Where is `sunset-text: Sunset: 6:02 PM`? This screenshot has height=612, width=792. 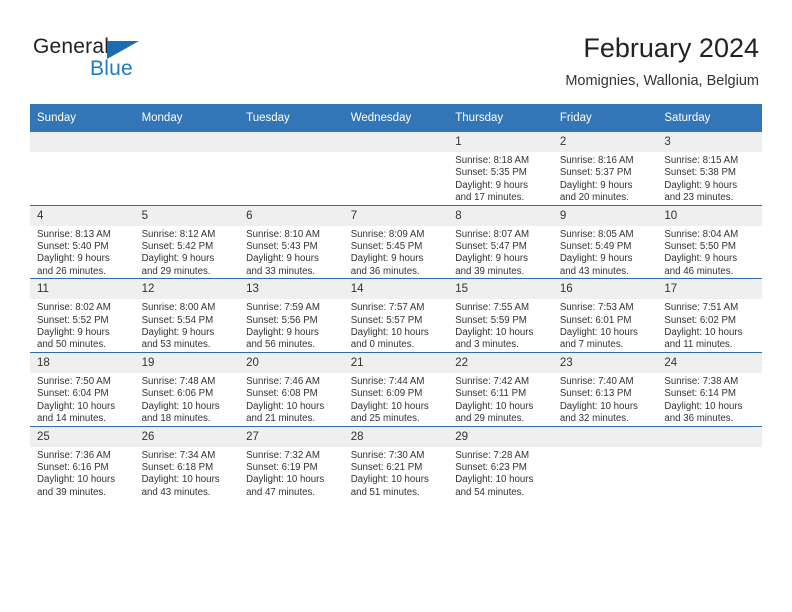 sunset-text: Sunset: 6:02 PM is located at coordinates (700, 320).